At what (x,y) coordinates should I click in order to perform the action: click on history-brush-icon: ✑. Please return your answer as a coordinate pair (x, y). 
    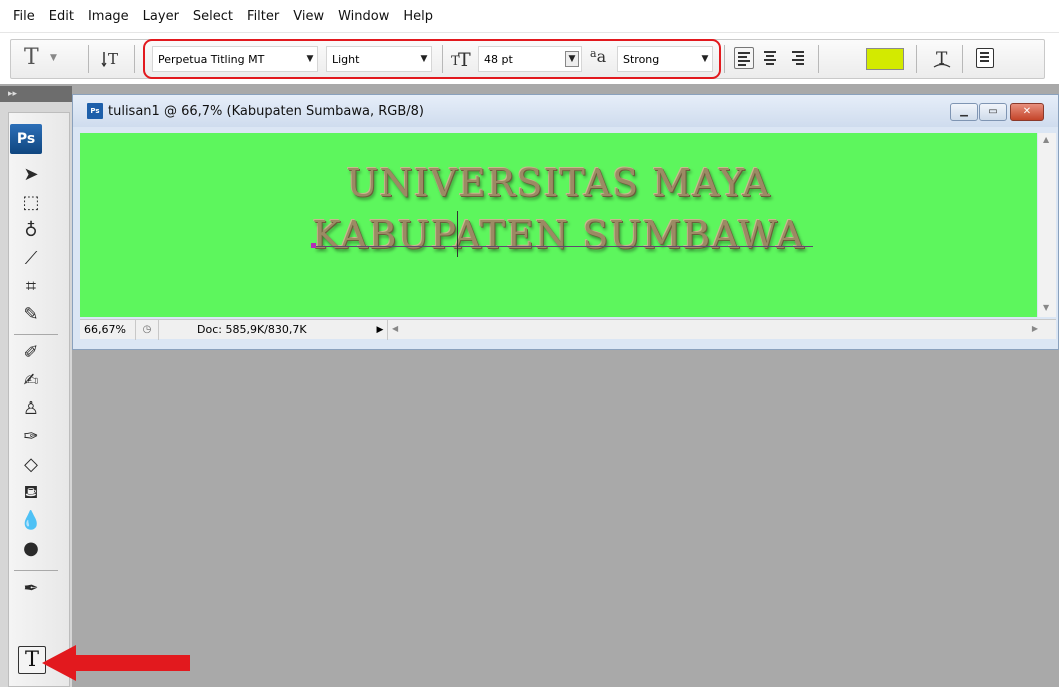
    Looking at the image, I should click on (31, 437).